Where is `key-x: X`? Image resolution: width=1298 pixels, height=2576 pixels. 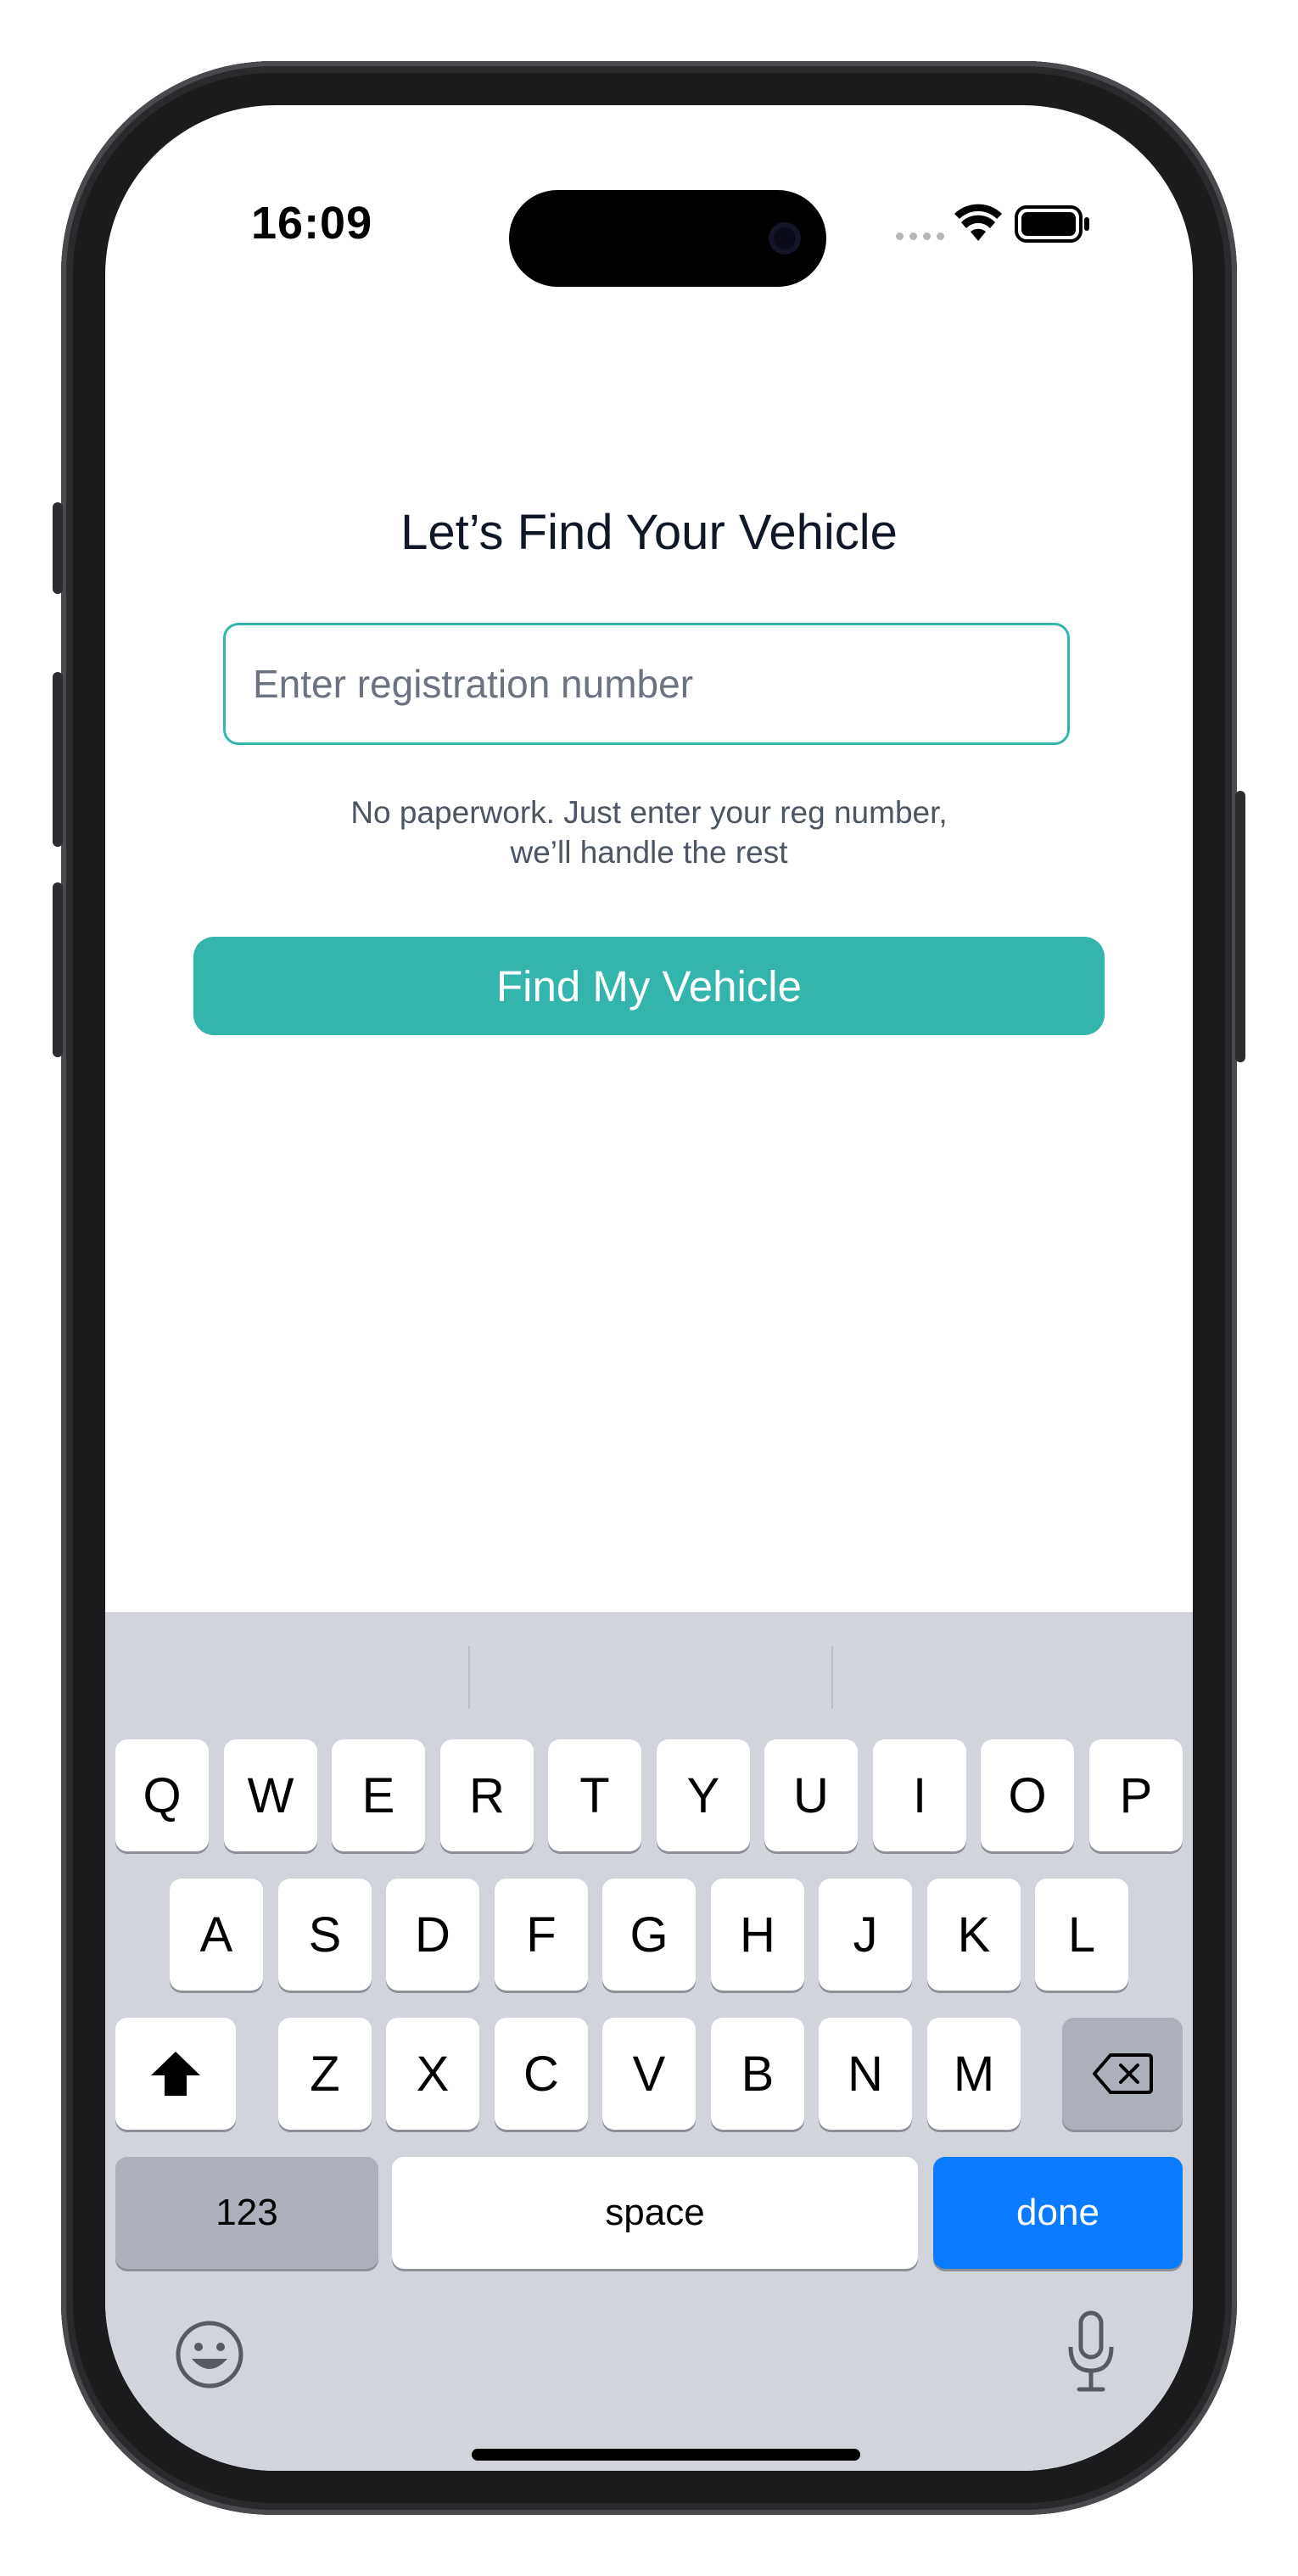 key-x: X is located at coordinates (432, 2074).